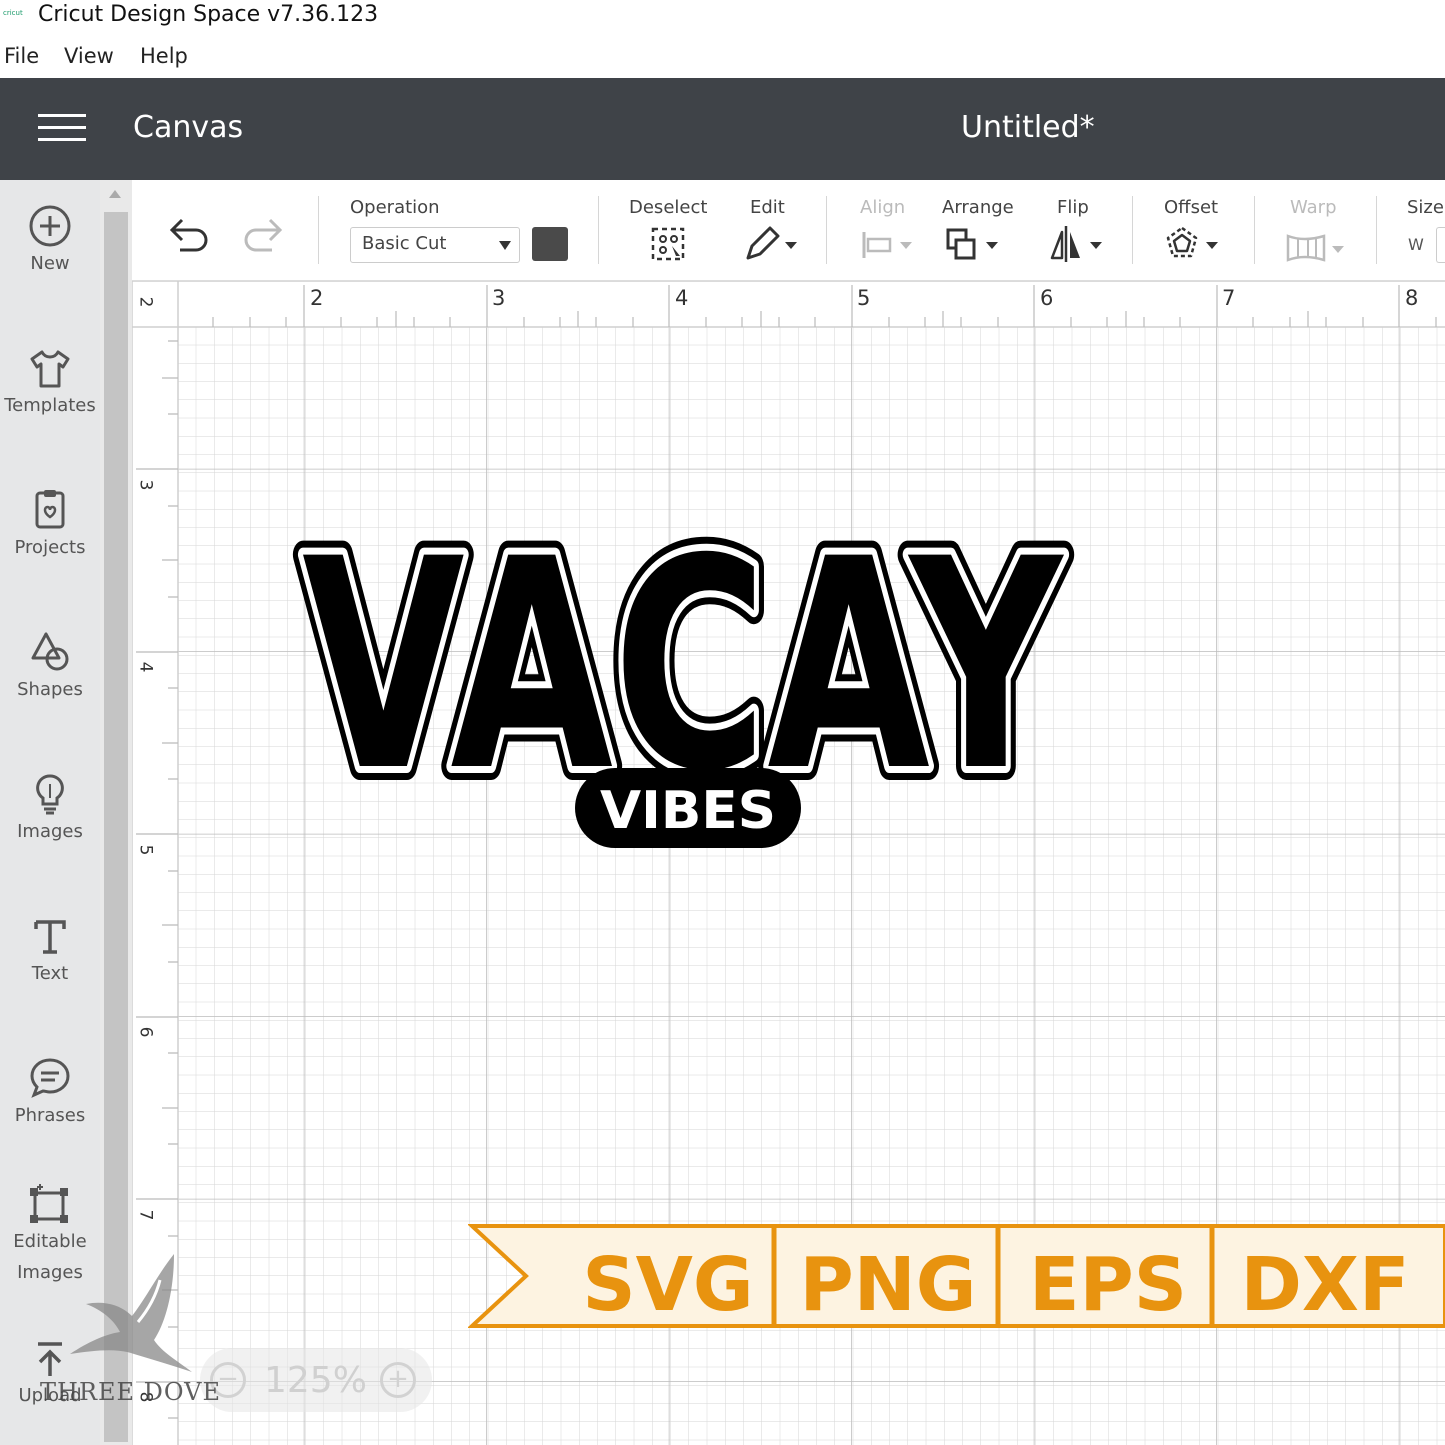 The width and height of the screenshot is (1445, 1445). What do you see at coordinates (188, 127) in the screenshot?
I see `header-section-title: Canvas` at bounding box center [188, 127].